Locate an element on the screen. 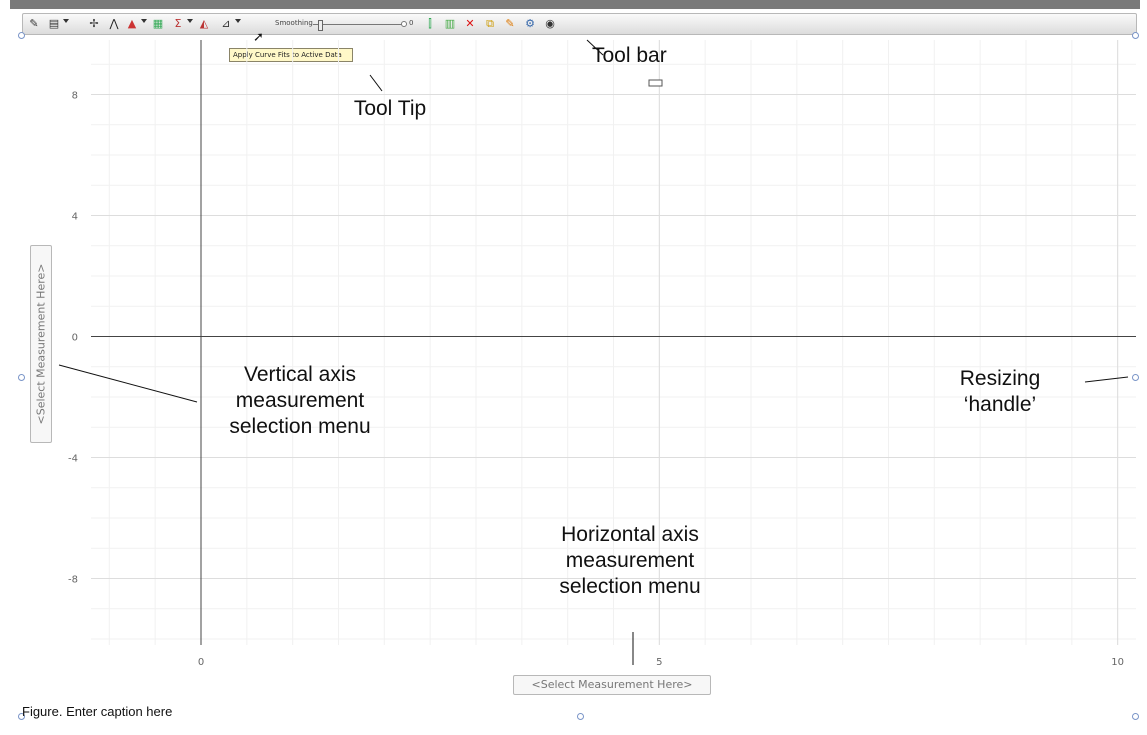 Image resolution: width=1147 pixels, height=735 pixels. vertical-axis-measurement-menu: <Select Measurement Here> is located at coordinates (41, 344).